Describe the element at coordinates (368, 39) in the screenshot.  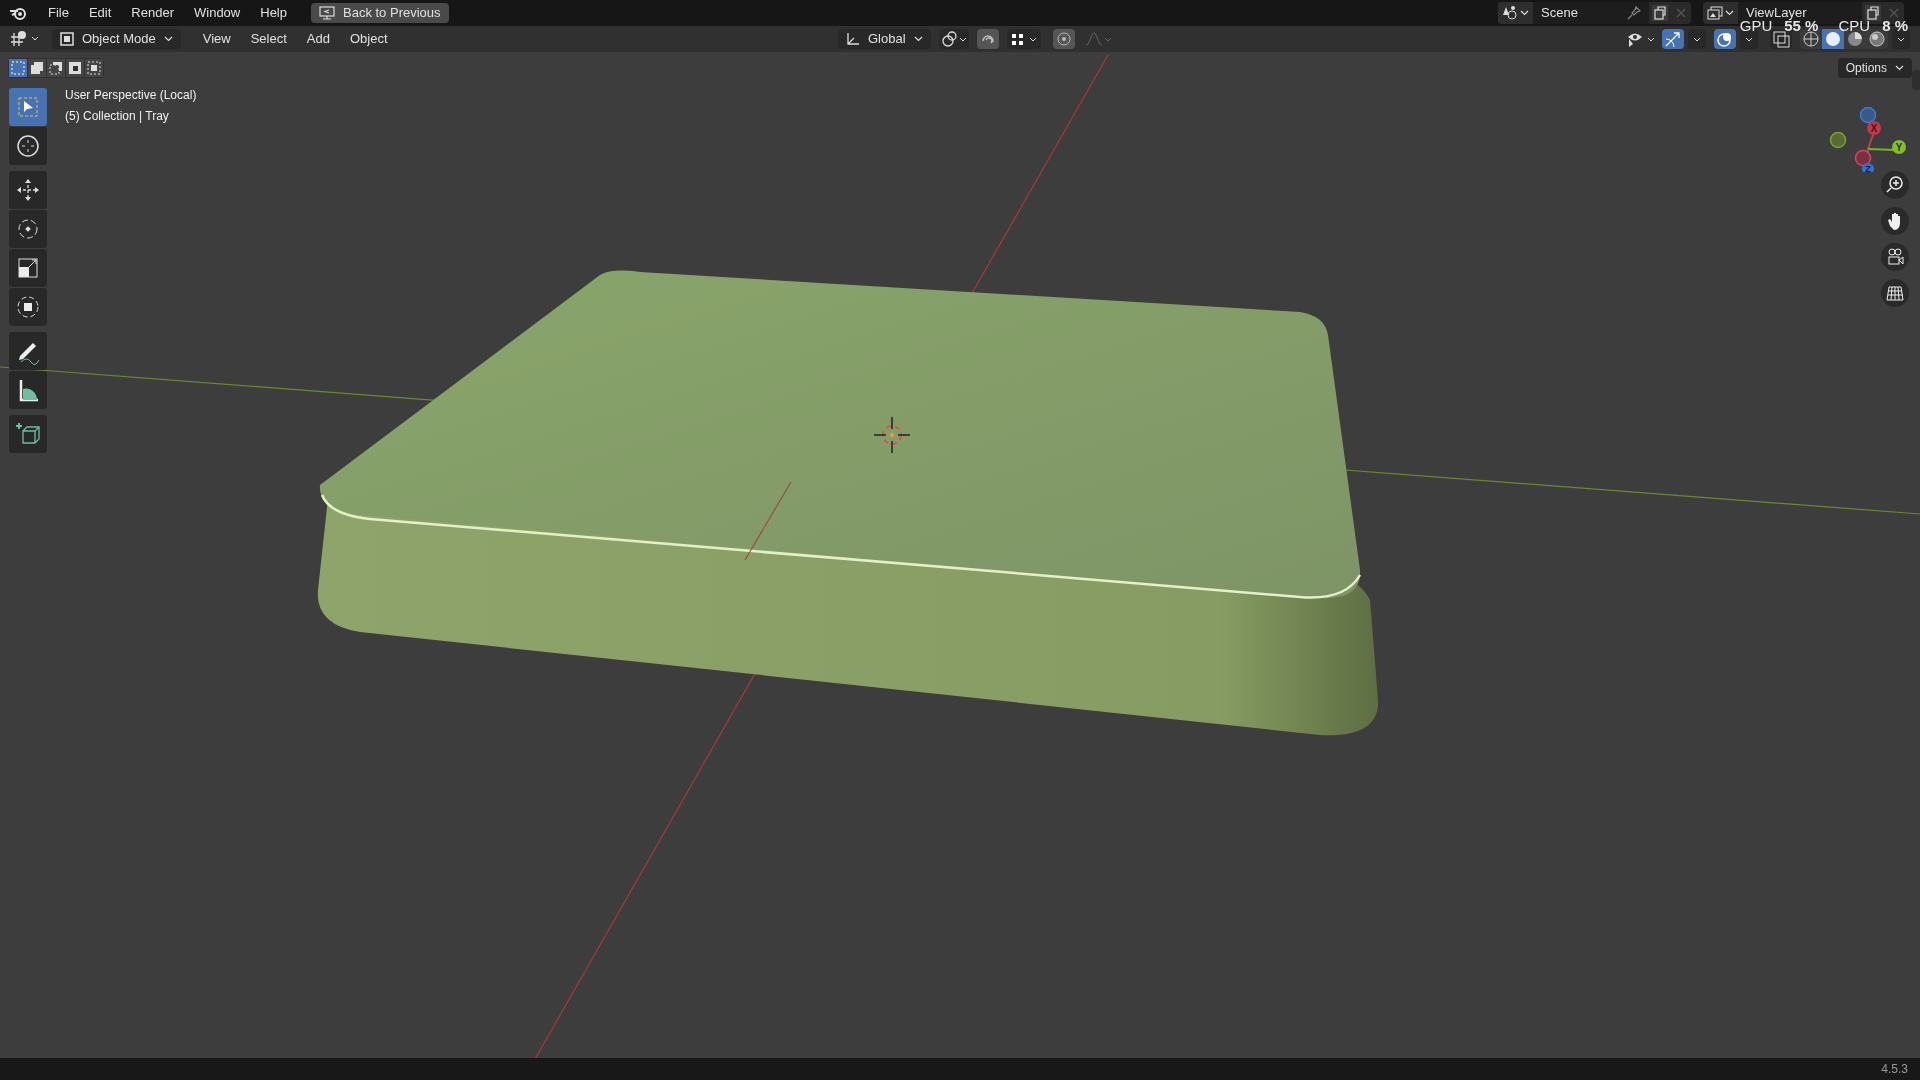
I see `menu-item: Object` at that location.